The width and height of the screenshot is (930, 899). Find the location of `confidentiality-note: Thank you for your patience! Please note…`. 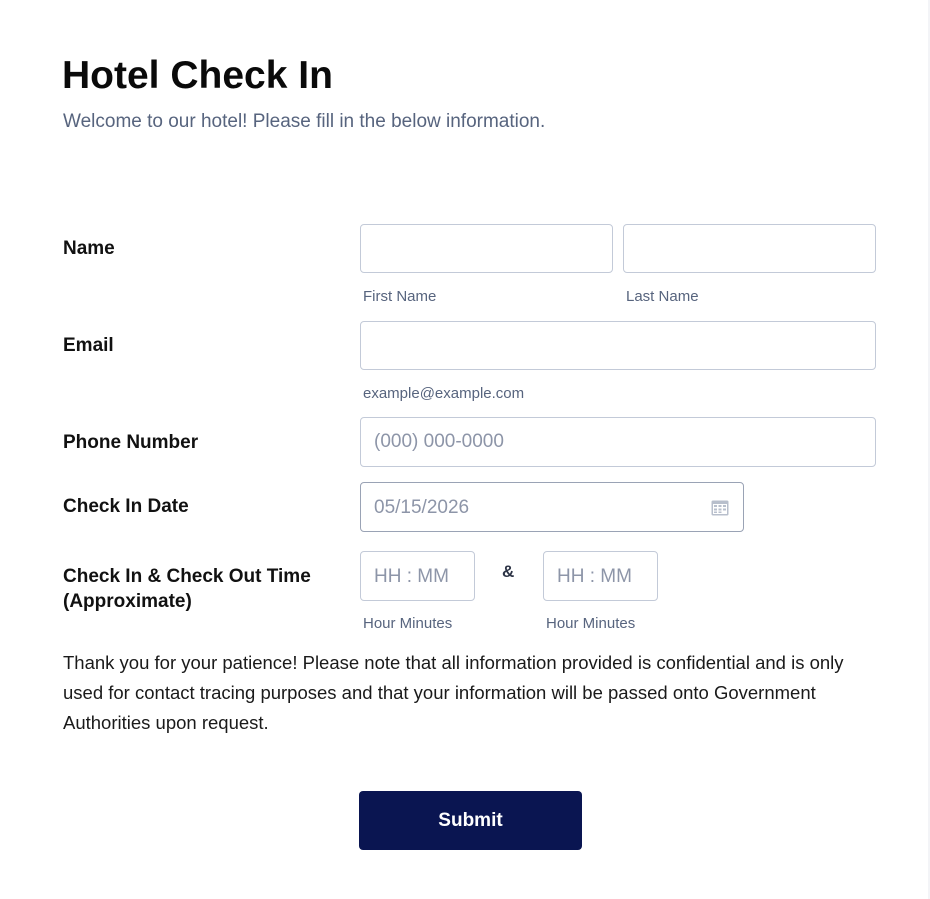

confidentiality-note: Thank you for your patience! Please note… is located at coordinates (453, 692).